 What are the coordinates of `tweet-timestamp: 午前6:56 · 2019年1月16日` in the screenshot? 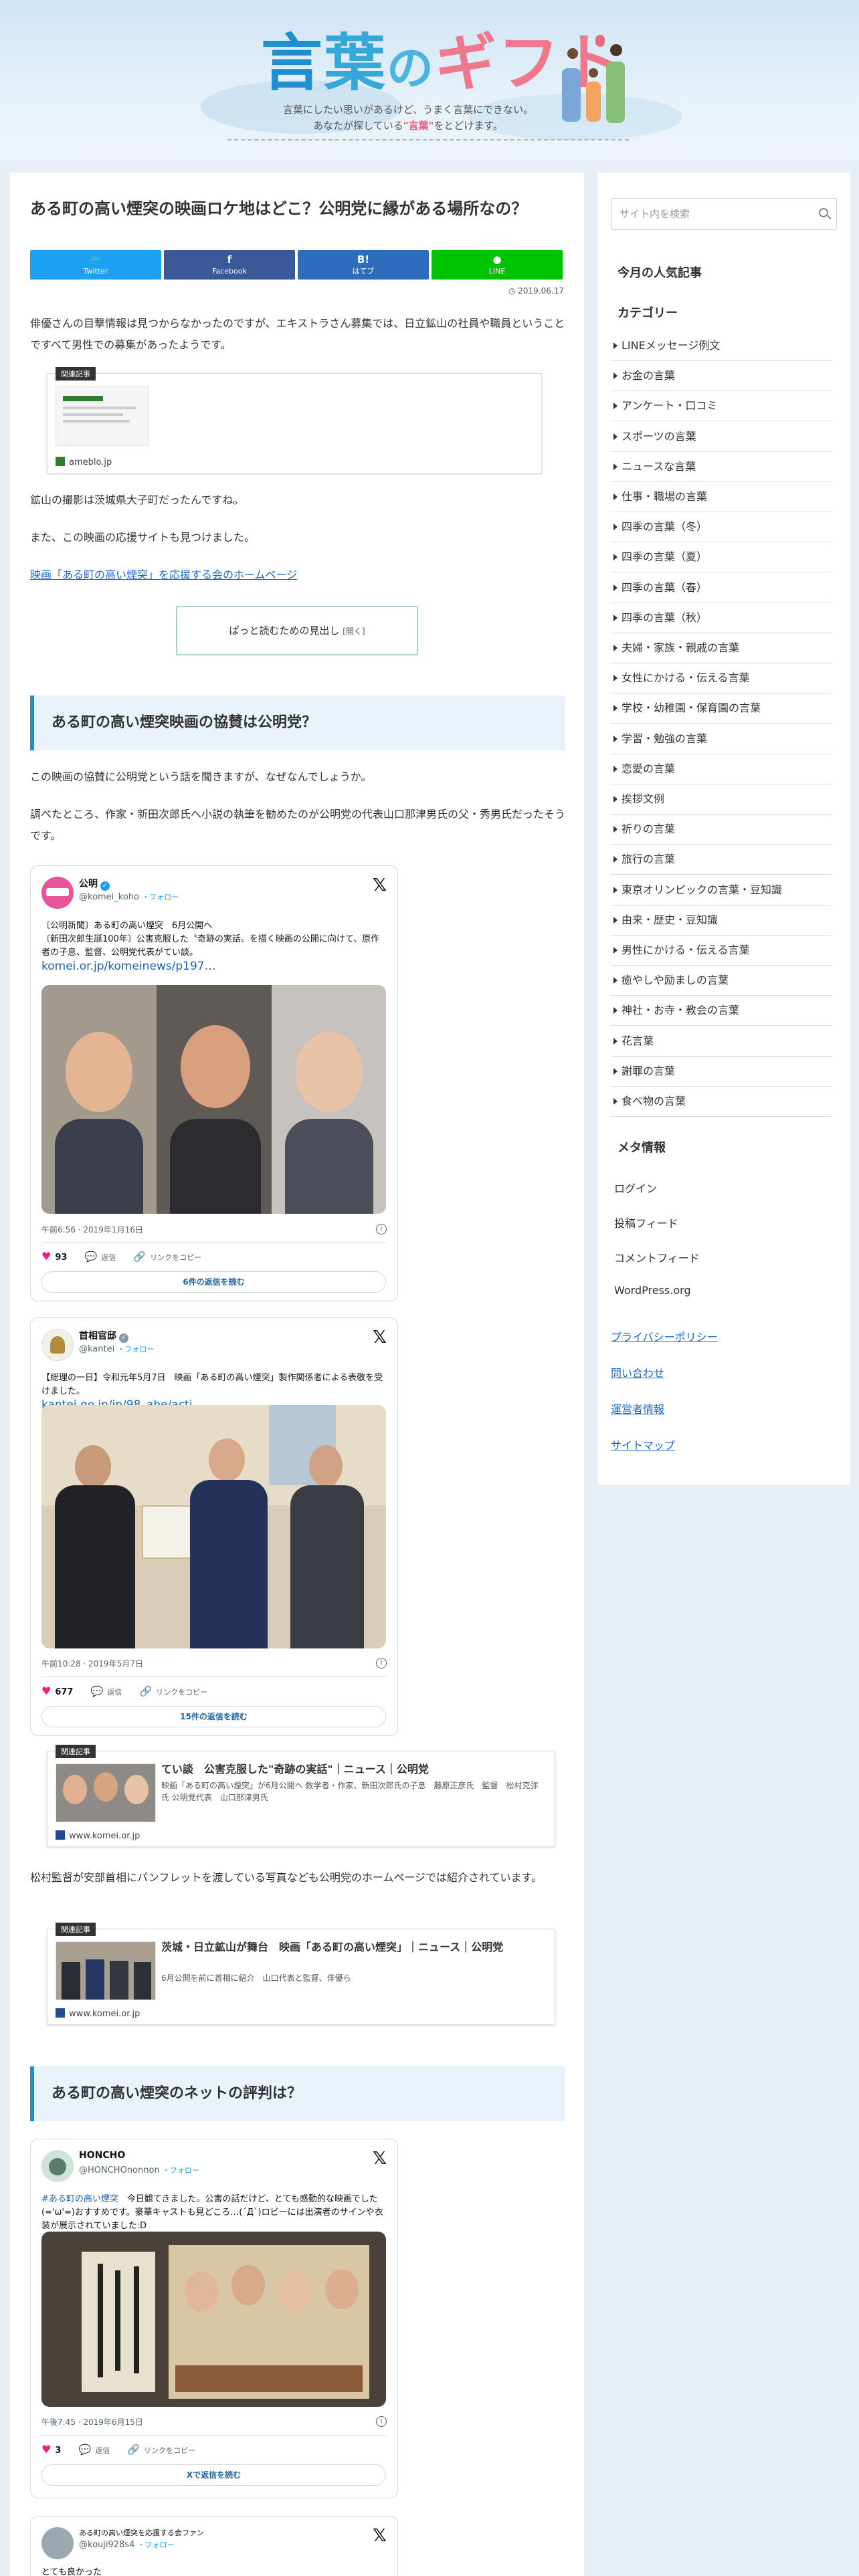 It's located at (92, 1229).